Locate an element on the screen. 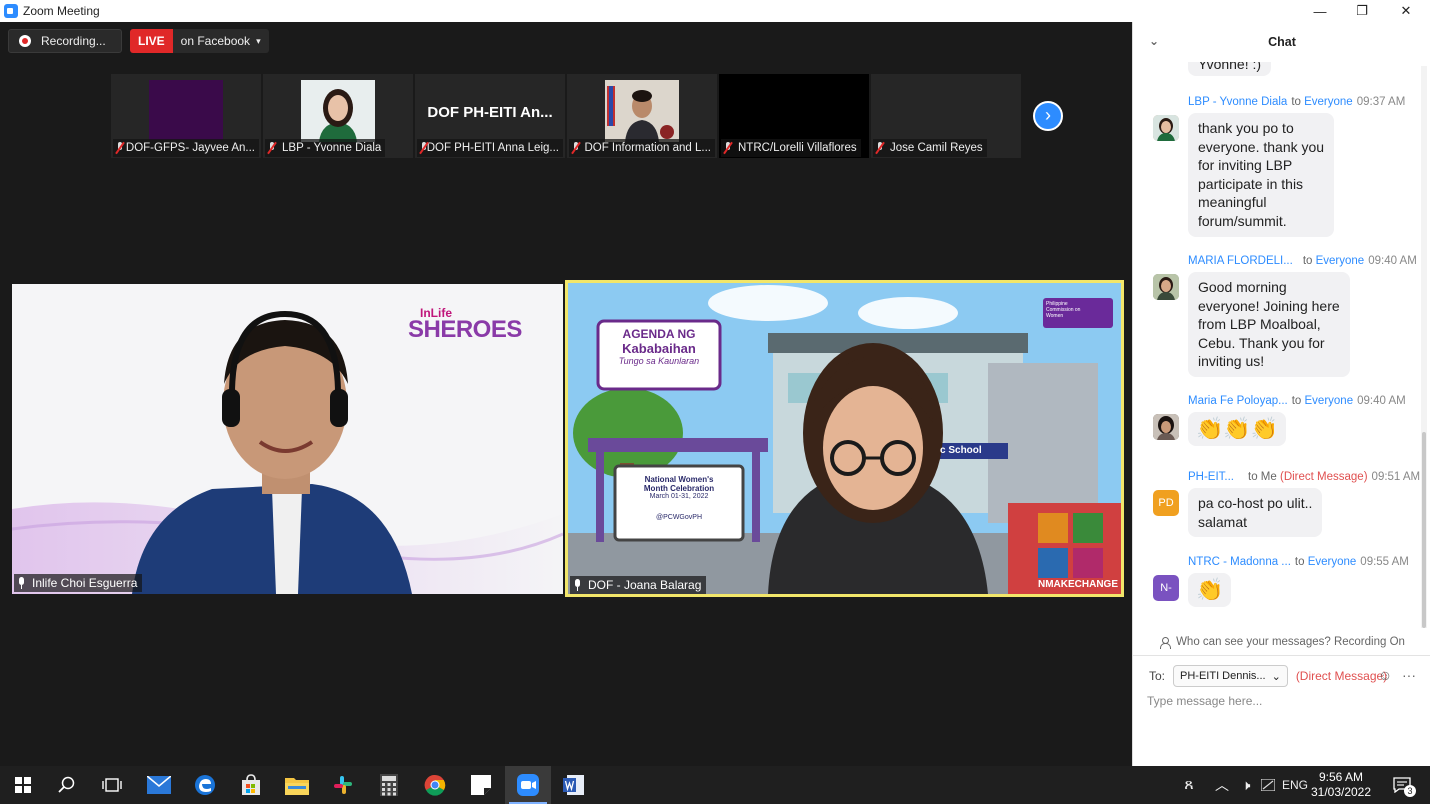 This screenshot has width=1430, height=804. participant-video is located at coordinates (186, 110).